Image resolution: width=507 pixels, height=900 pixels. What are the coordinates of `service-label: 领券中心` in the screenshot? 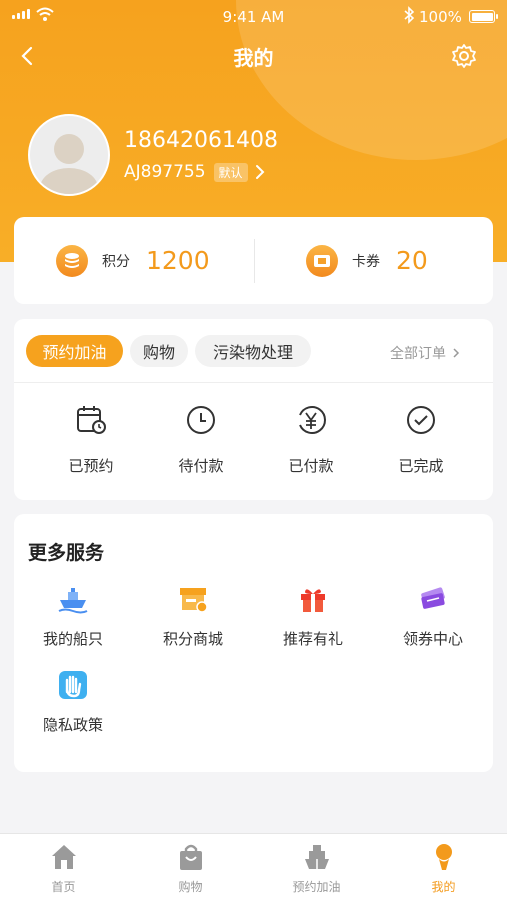 It's located at (432, 639).